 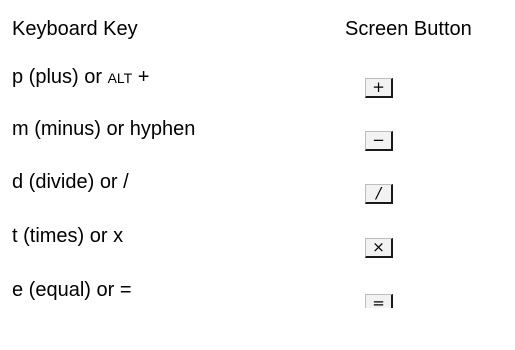 I want to click on column-header-keyboard-key: Keyboard Key, so click(x=75, y=29).